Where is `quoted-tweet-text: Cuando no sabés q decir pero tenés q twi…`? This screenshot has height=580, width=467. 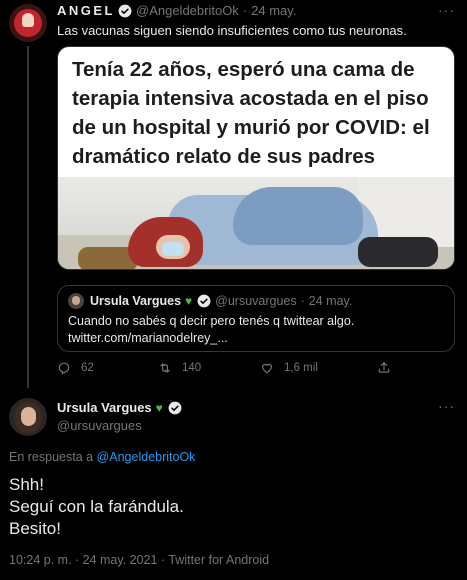
quoted-tweet-text: Cuando no sabés q decir pero tenés q twi… is located at coordinates (211, 330).